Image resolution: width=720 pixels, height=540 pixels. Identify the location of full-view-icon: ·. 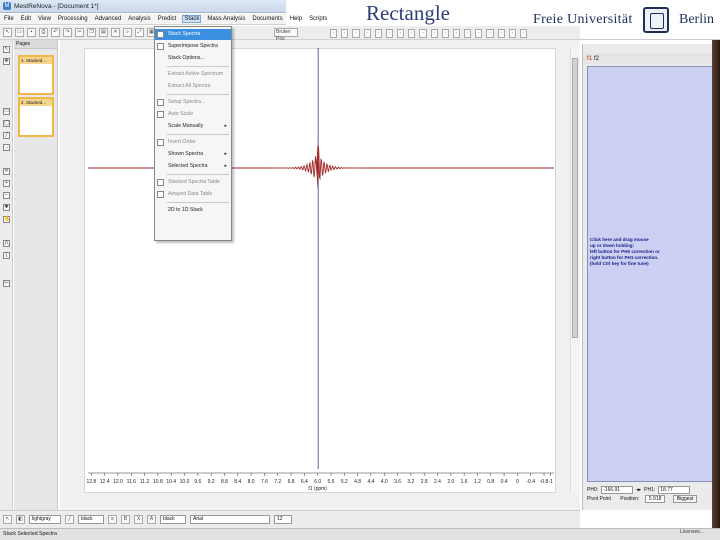
(356, 33).